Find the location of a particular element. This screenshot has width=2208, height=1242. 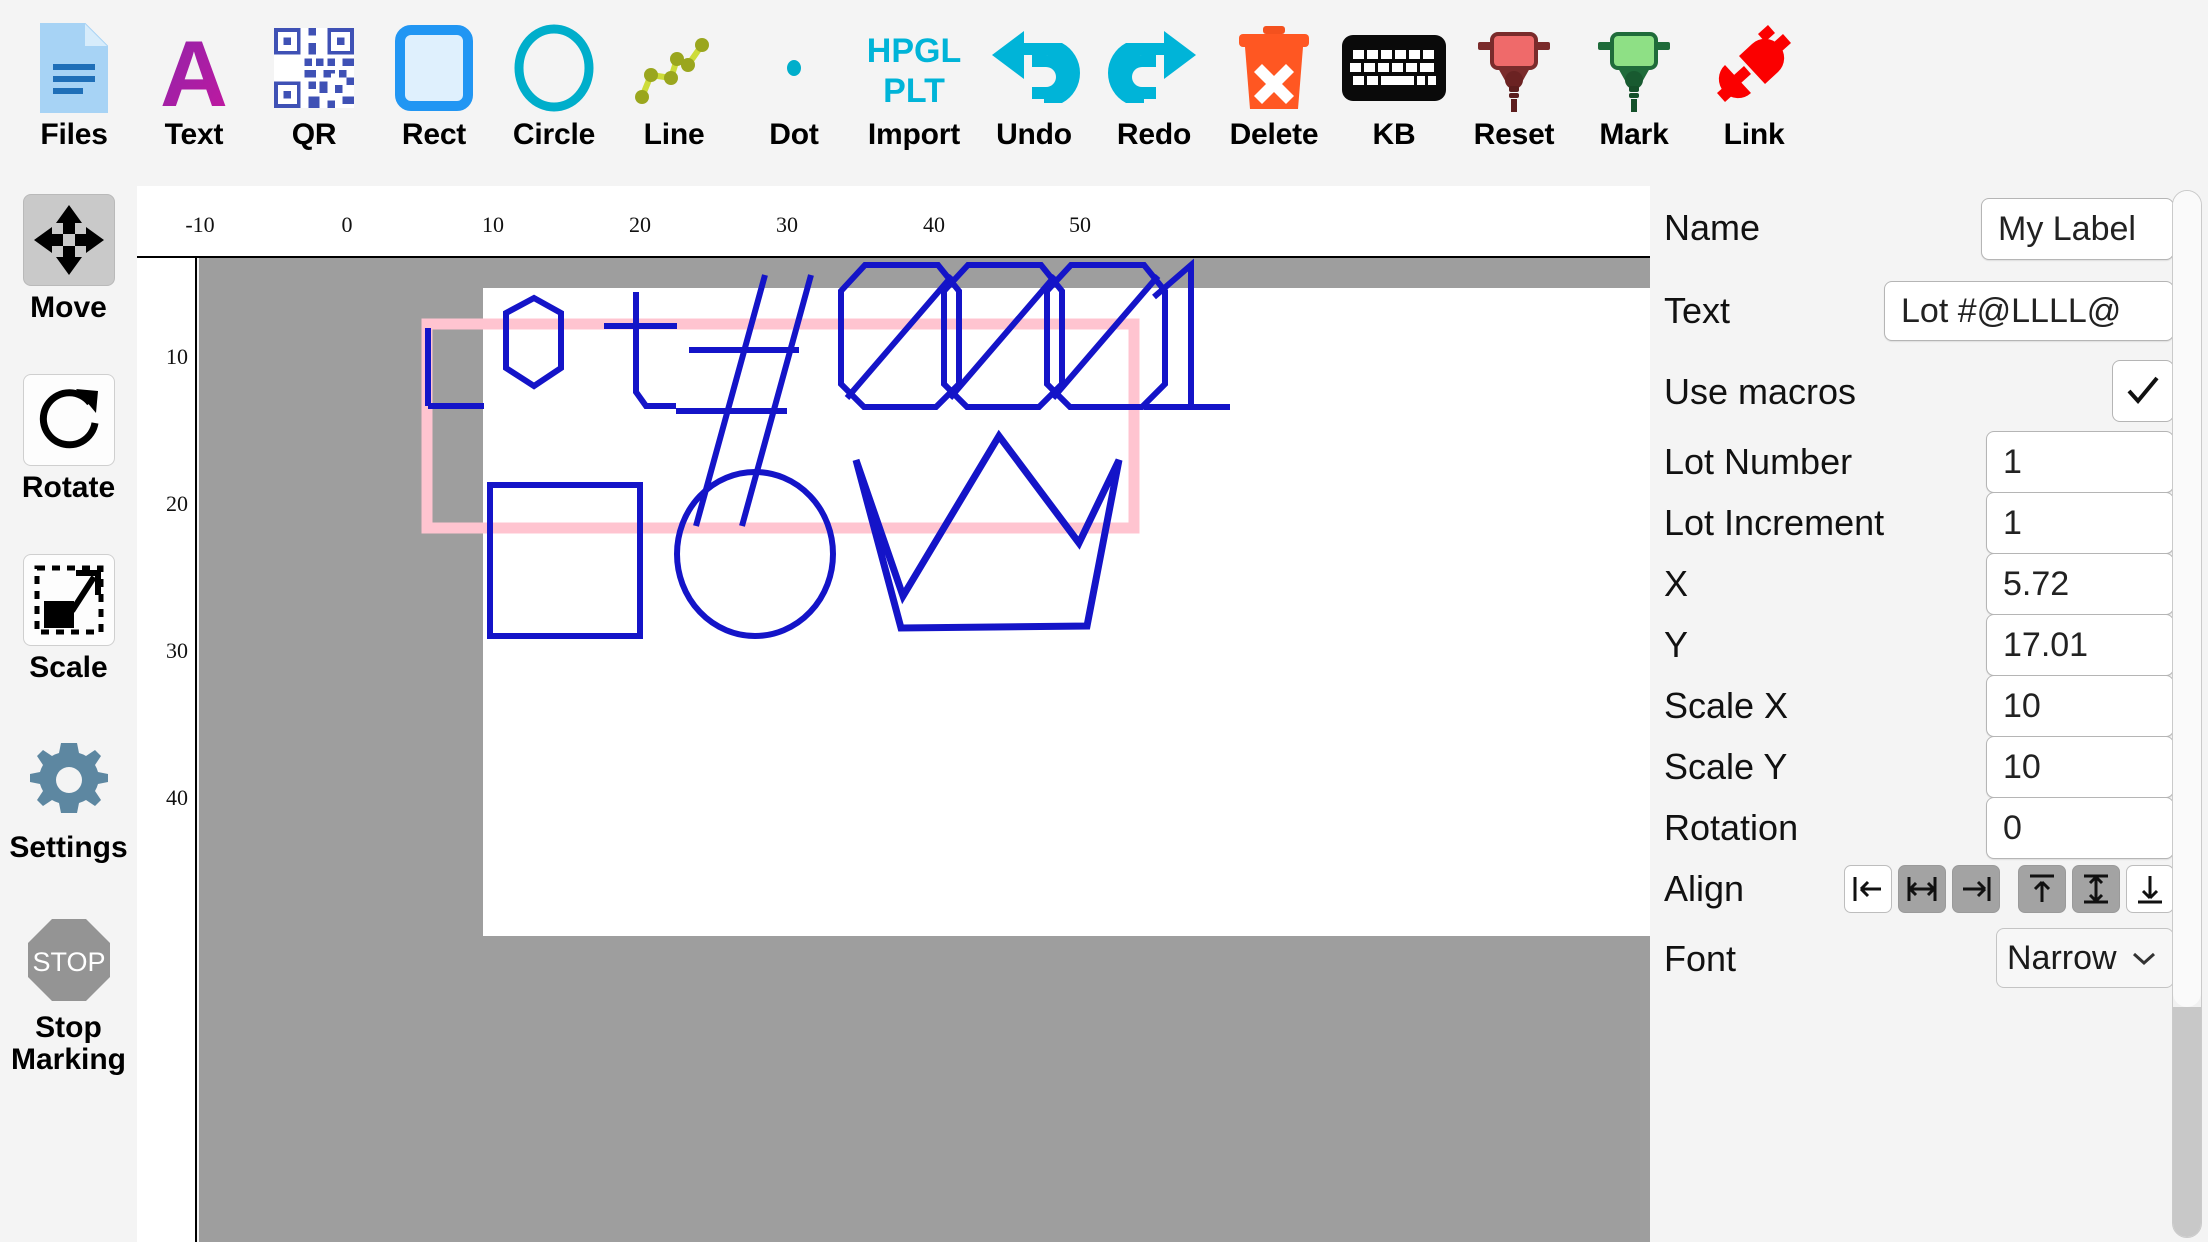

align-bottom-button is located at coordinates (2150, 889).